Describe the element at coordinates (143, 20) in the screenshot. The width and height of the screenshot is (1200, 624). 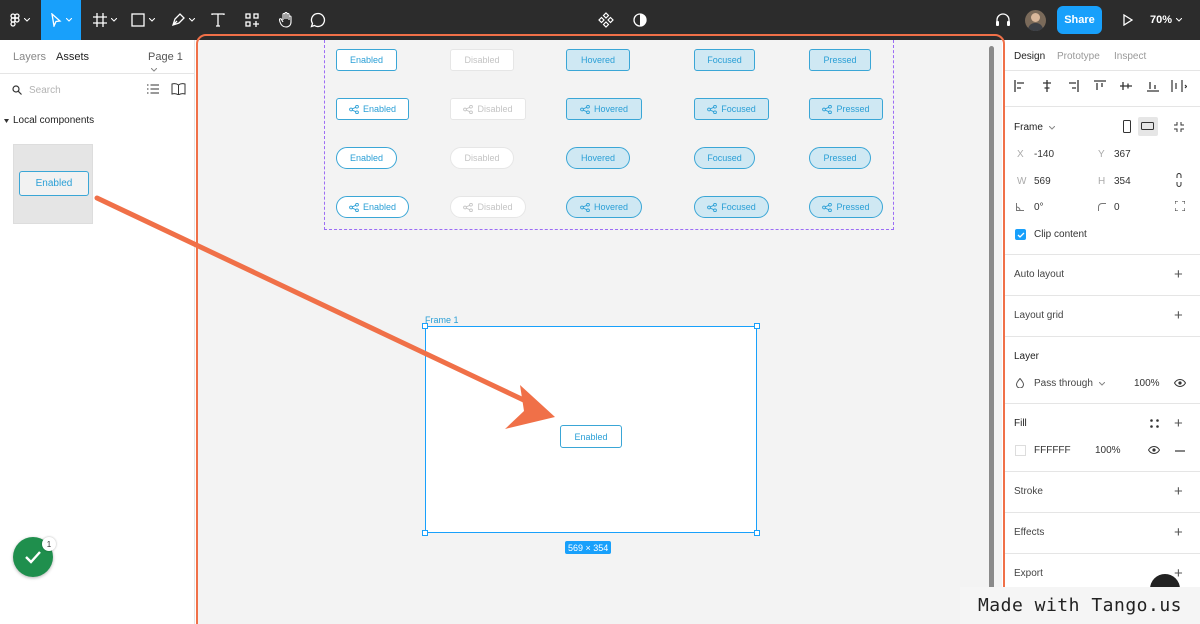
I see `shape-tool-icon` at that location.